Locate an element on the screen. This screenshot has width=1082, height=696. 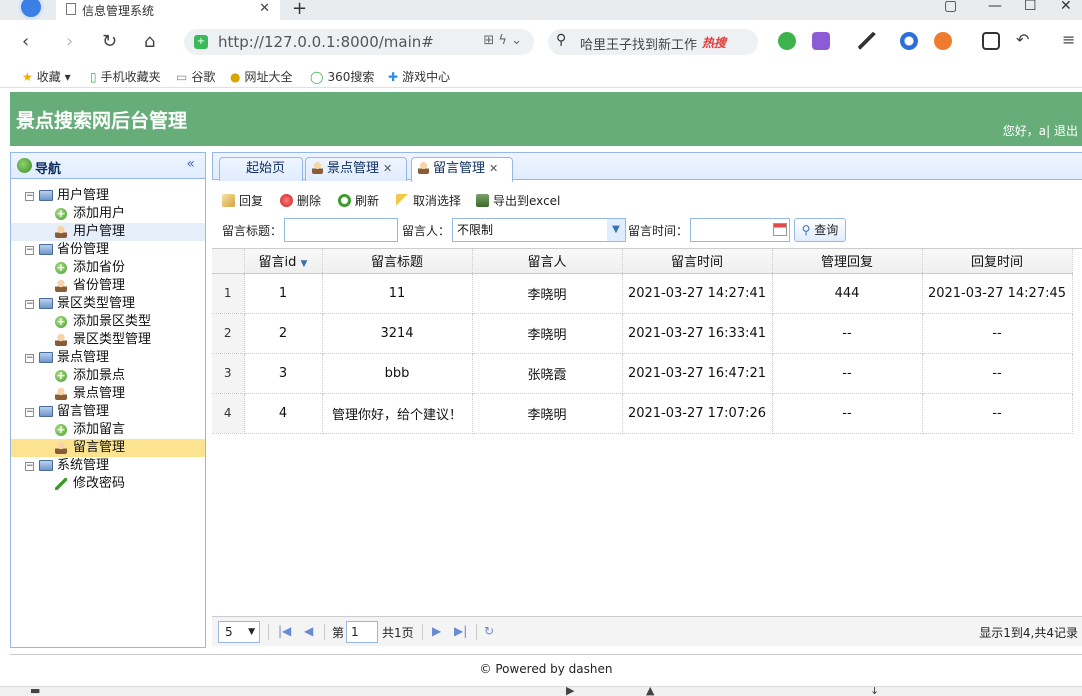
browser-search-box: ⚲ 哈里王子找到新工作 热搜 is located at coordinates (653, 42).